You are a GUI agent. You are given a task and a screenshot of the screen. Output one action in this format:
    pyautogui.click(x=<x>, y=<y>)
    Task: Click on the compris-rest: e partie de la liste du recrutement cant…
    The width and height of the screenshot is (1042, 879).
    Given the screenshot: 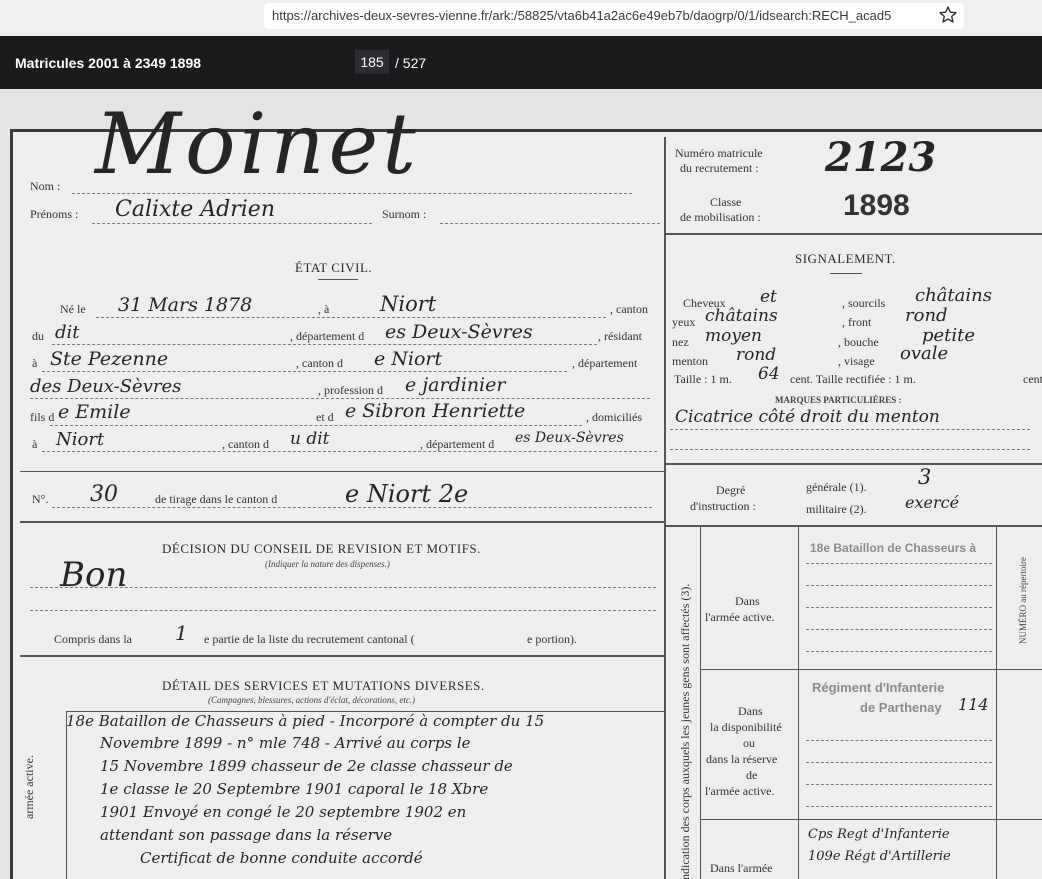 What is the action you would take?
    pyautogui.click(x=309, y=639)
    